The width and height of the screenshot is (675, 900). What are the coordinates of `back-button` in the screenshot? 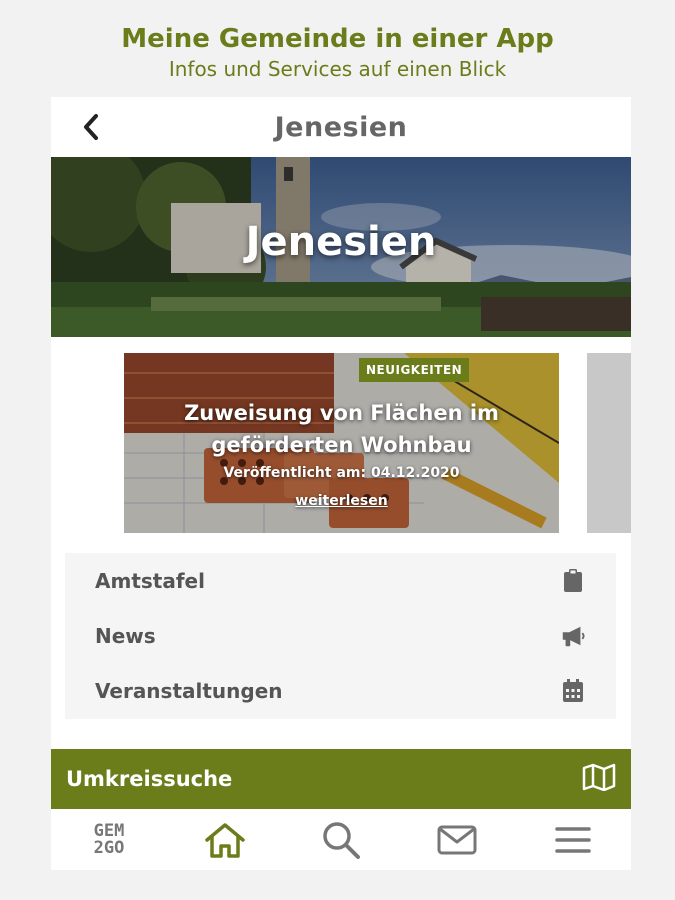 It's located at (91, 127).